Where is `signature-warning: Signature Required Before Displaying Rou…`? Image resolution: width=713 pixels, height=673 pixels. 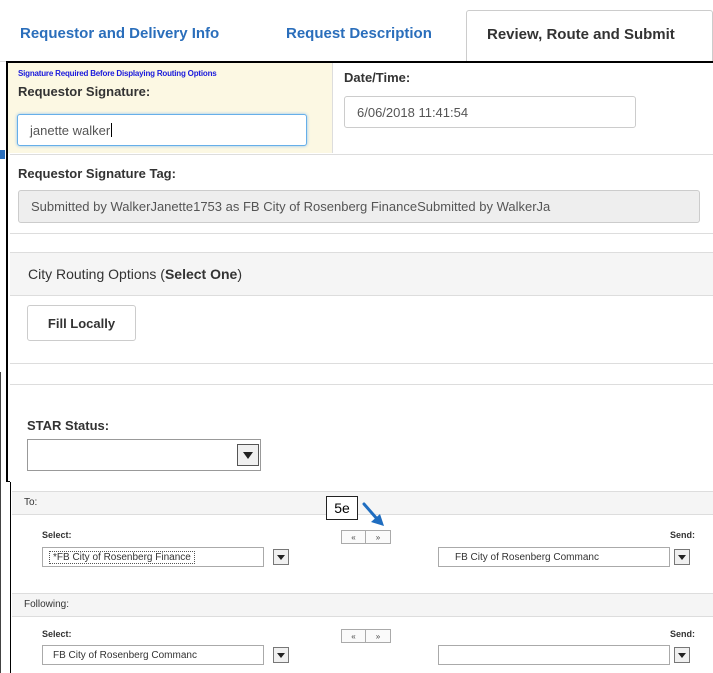 signature-warning: Signature Required Before Displaying Rou… is located at coordinates (117, 73).